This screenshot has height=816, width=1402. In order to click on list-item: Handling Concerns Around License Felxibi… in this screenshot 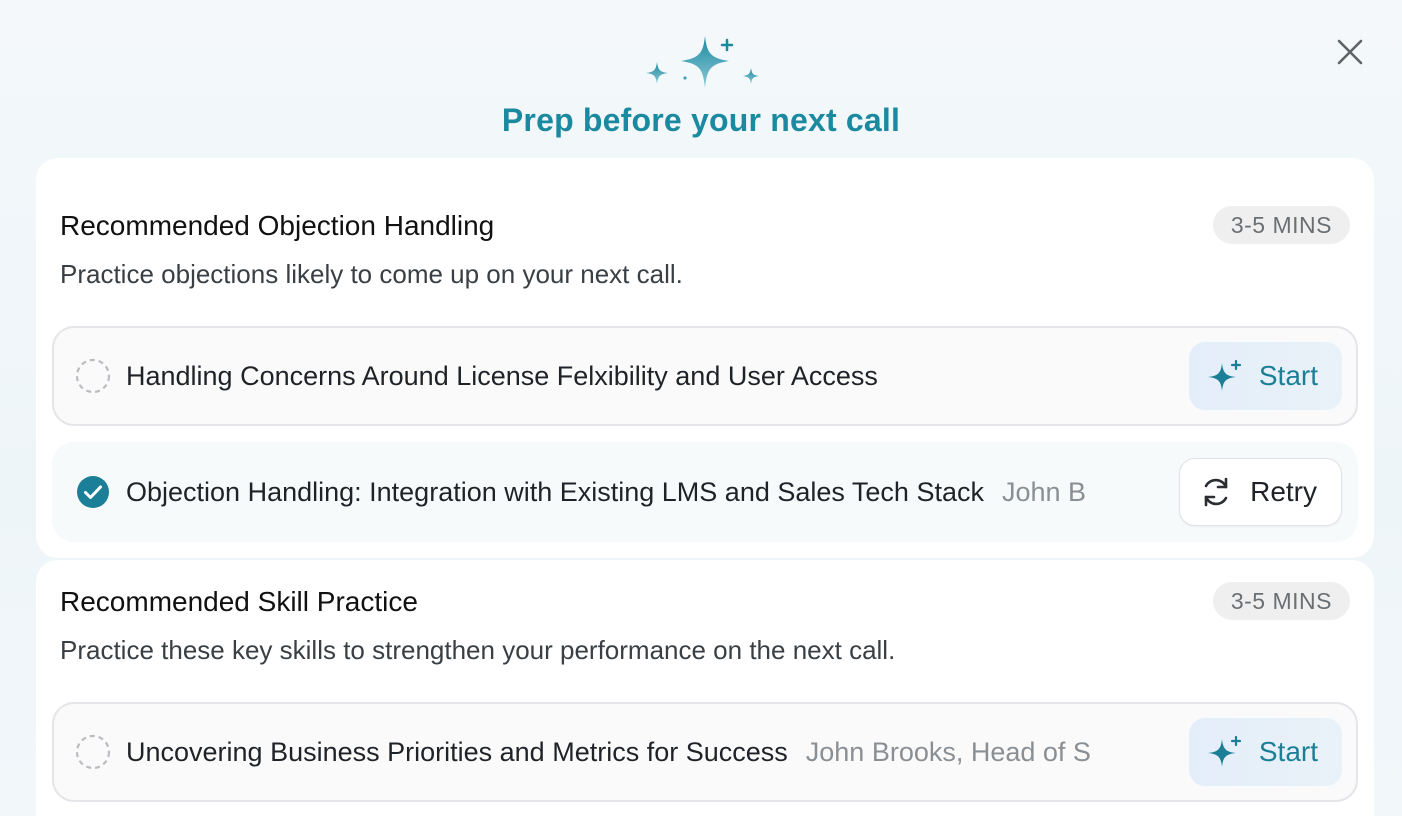, I will do `click(705, 376)`.